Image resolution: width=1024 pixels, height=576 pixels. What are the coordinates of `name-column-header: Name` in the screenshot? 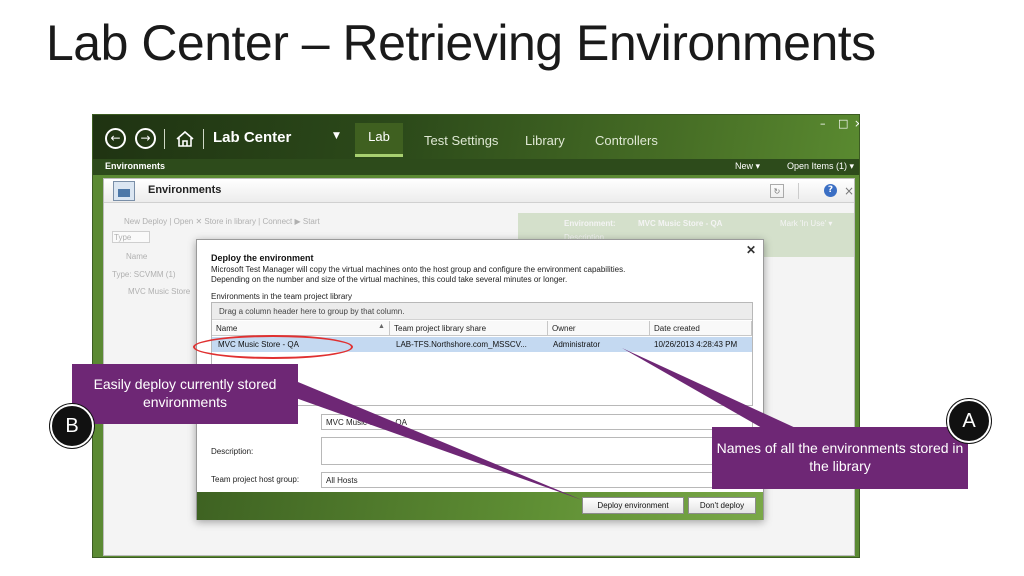 It's located at (136, 256).